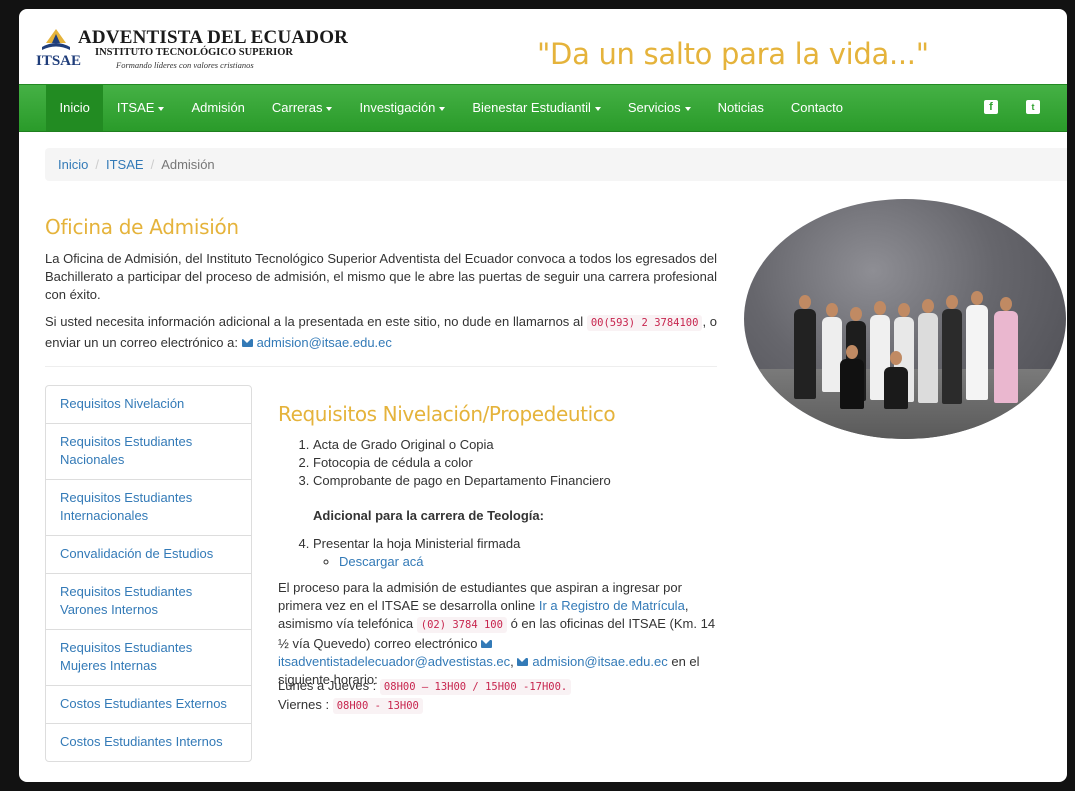 The height and width of the screenshot is (791, 1075). Describe the element at coordinates (428, 515) in the screenshot. I see `theology-heading: Adicional para la carrera de Teología:` at that location.